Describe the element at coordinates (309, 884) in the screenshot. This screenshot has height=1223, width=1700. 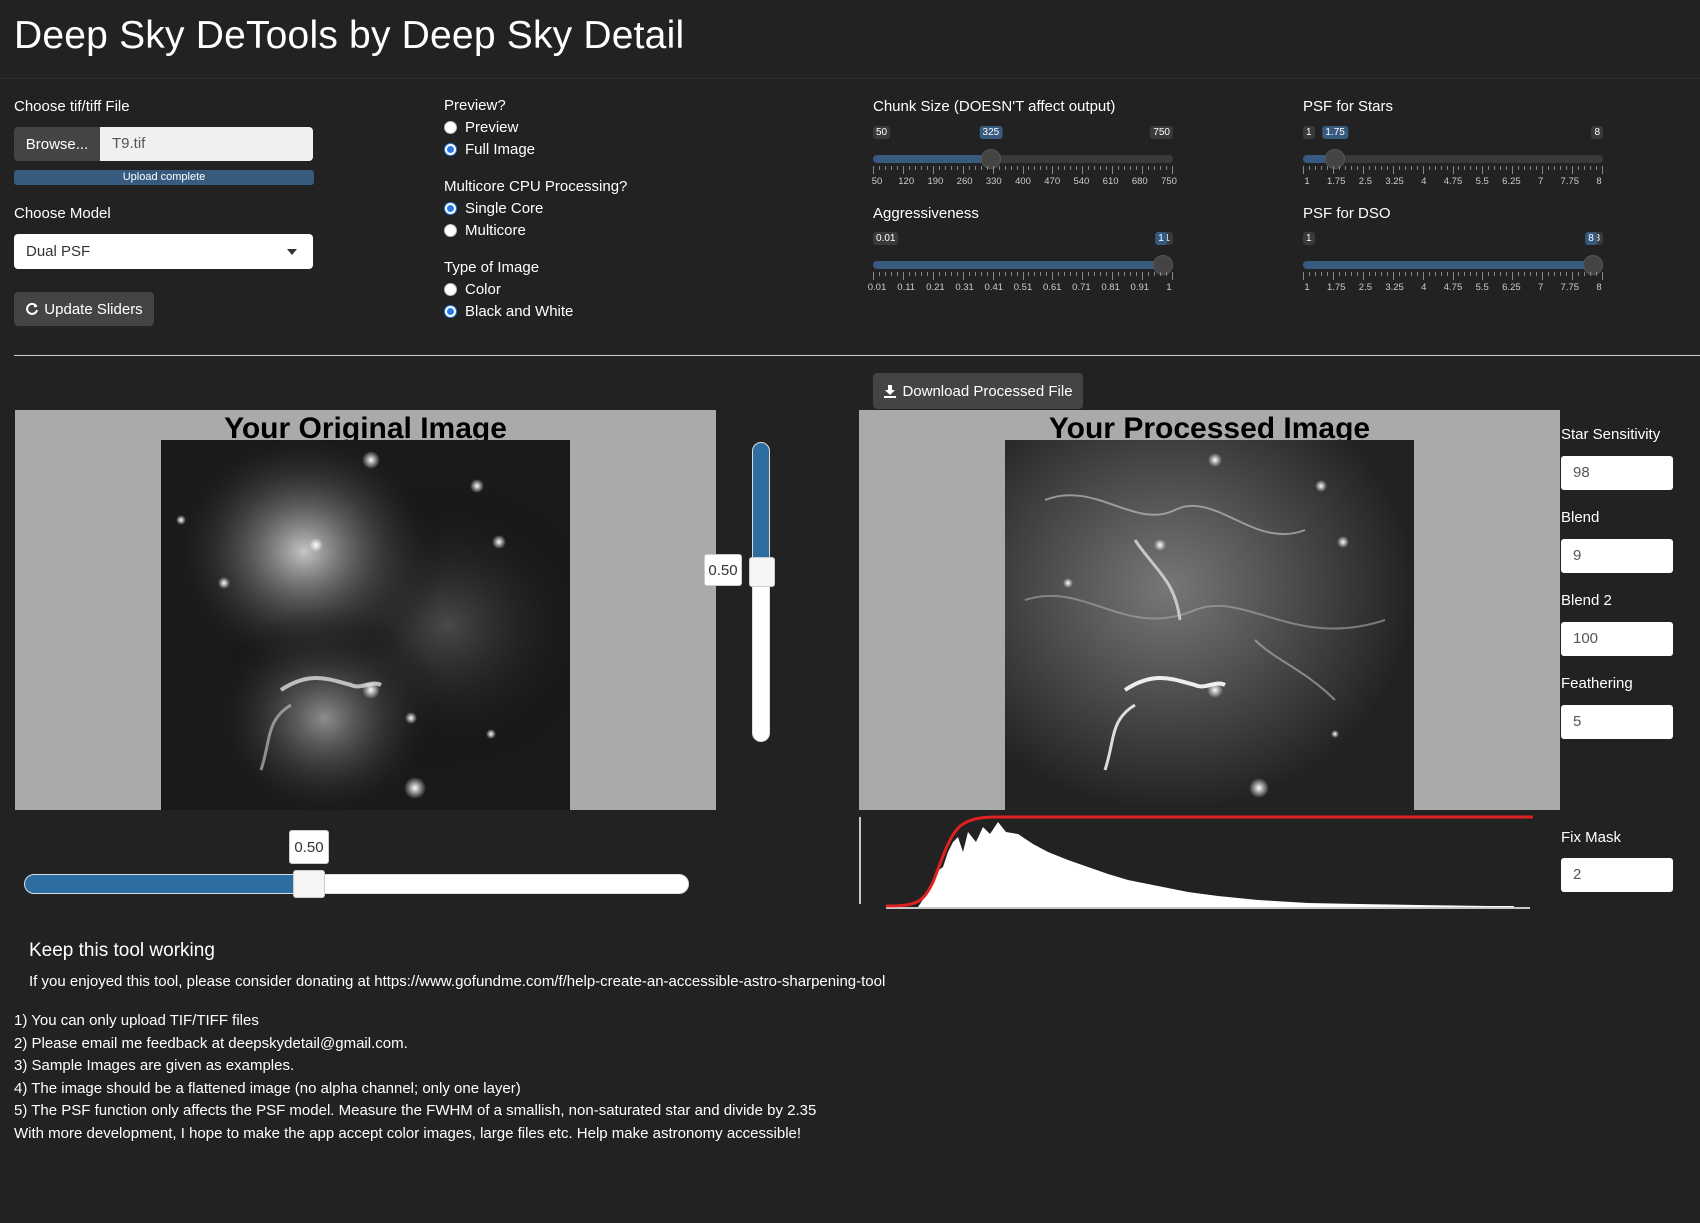
I see `horizontal-slider-handle` at that location.